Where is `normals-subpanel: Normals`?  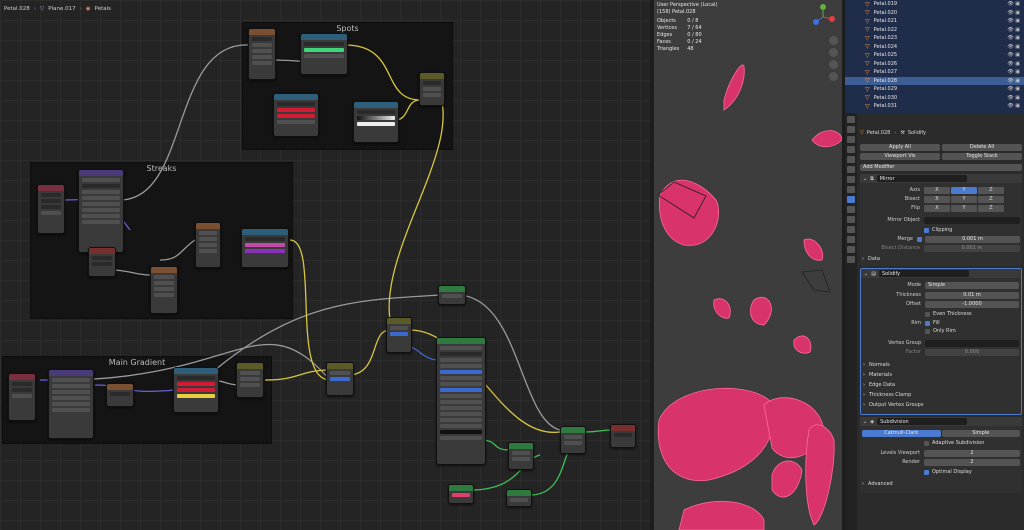 normals-subpanel: Normals is located at coordinates (879, 365).